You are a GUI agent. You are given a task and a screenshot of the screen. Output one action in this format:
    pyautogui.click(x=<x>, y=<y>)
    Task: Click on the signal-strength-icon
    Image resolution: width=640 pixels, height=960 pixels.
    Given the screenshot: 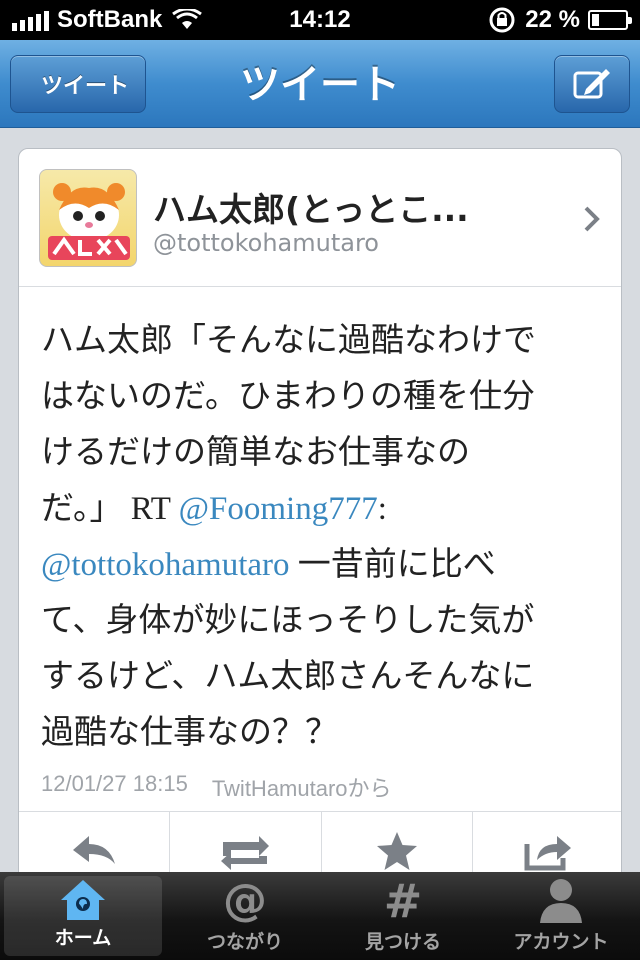 What is the action you would take?
    pyautogui.click(x=30, y=20)
    